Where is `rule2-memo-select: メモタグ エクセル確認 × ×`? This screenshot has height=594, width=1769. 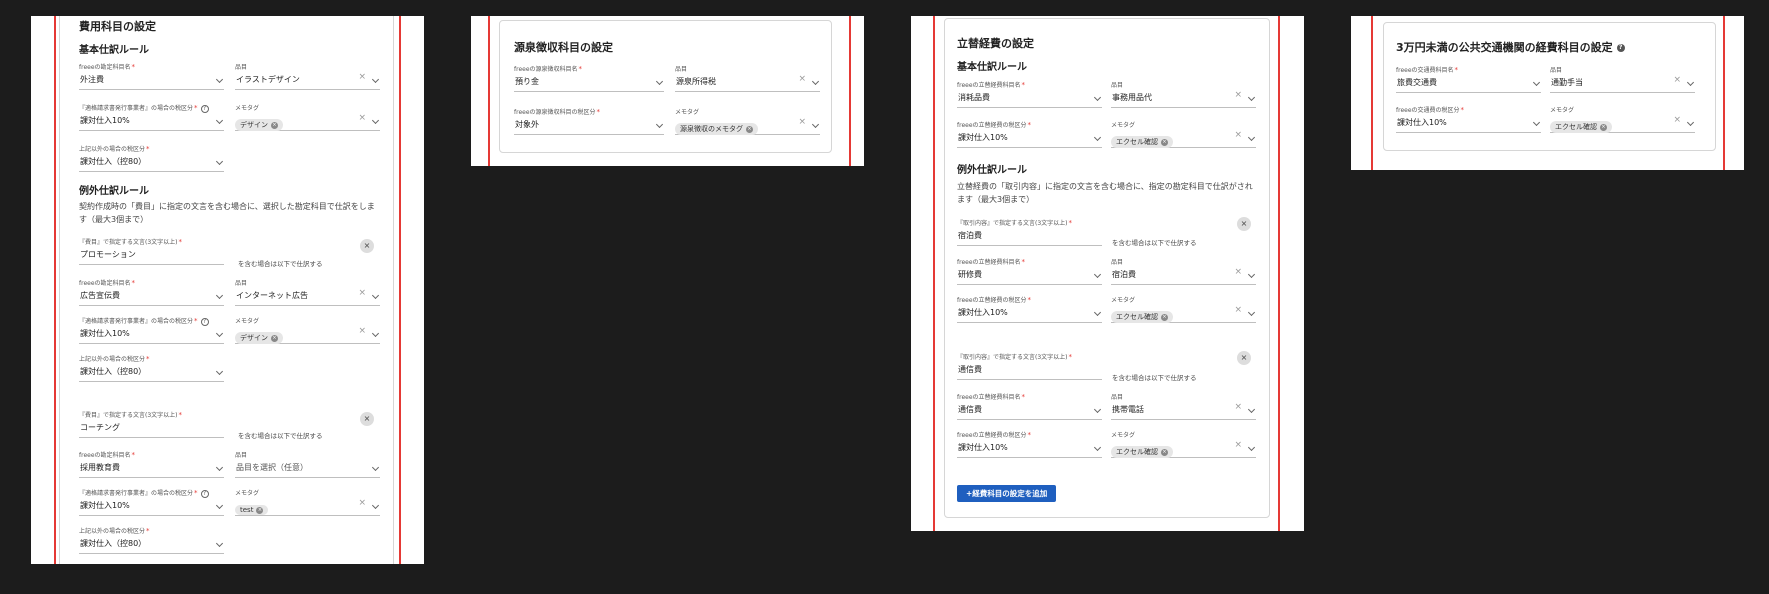
rule2-memo-select: メモタグ エクセル確認 × × is located at coordinates (1183, 445).